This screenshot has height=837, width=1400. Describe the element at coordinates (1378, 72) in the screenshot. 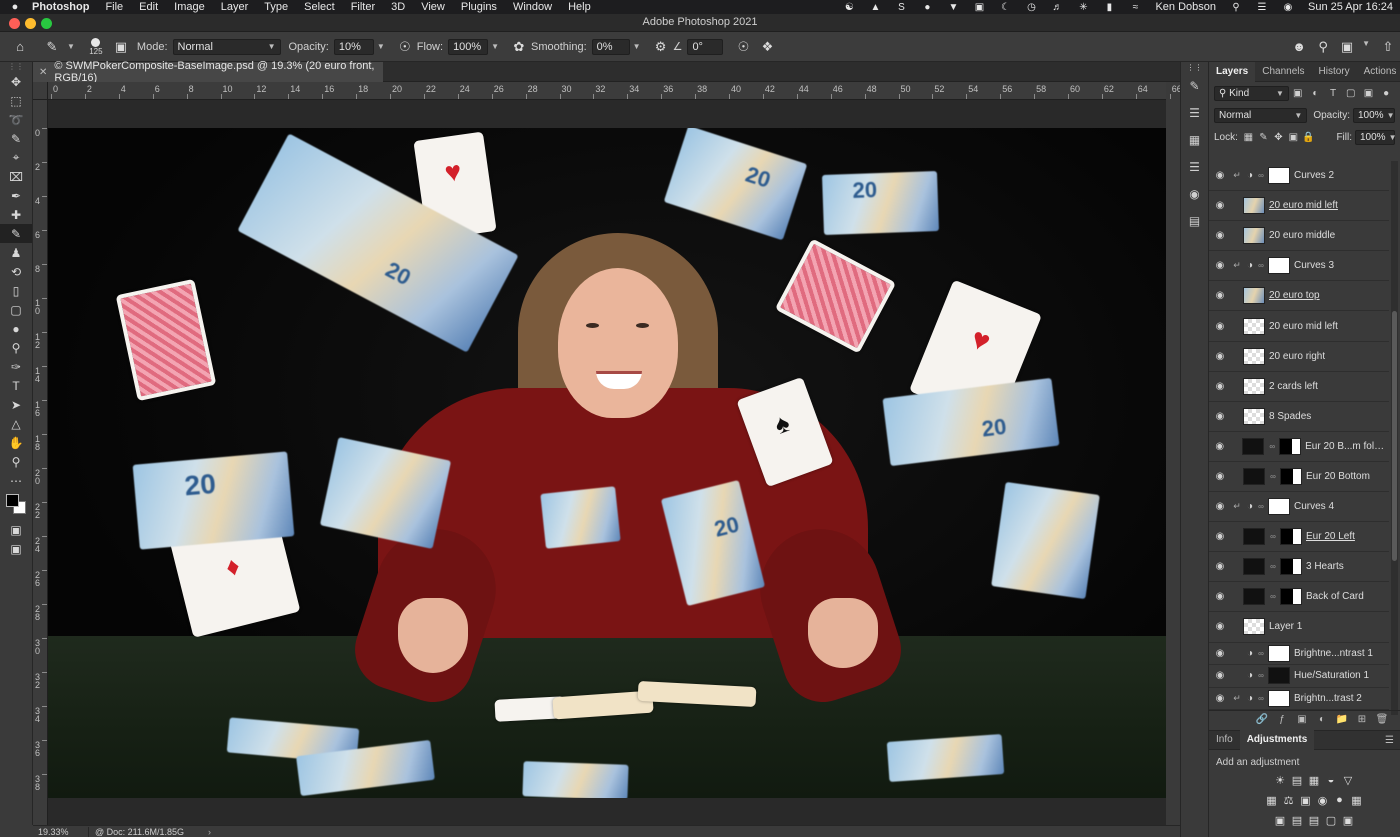

I see `tab-actions: Actions` at that location.